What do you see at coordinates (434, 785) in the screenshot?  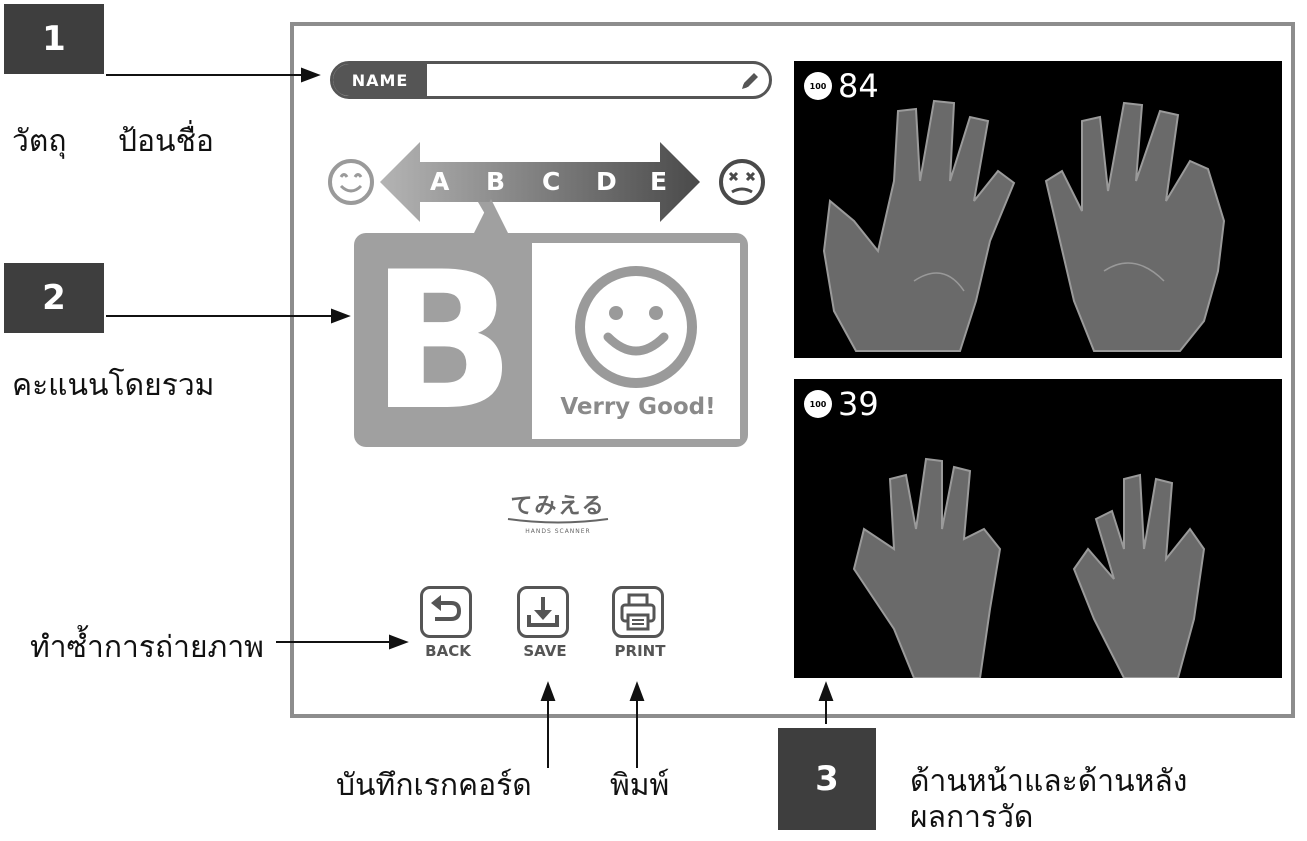 I see `save-record-label: บันทึกเรกคอร์ด` at bounding box center [434, 785].